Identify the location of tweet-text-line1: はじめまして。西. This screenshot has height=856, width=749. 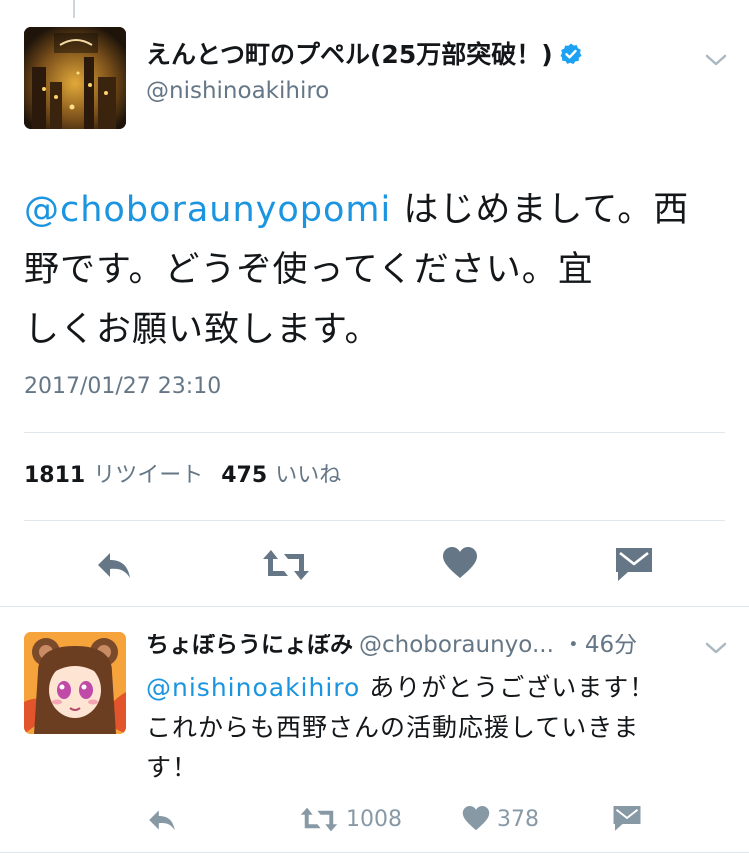
(540, 210).